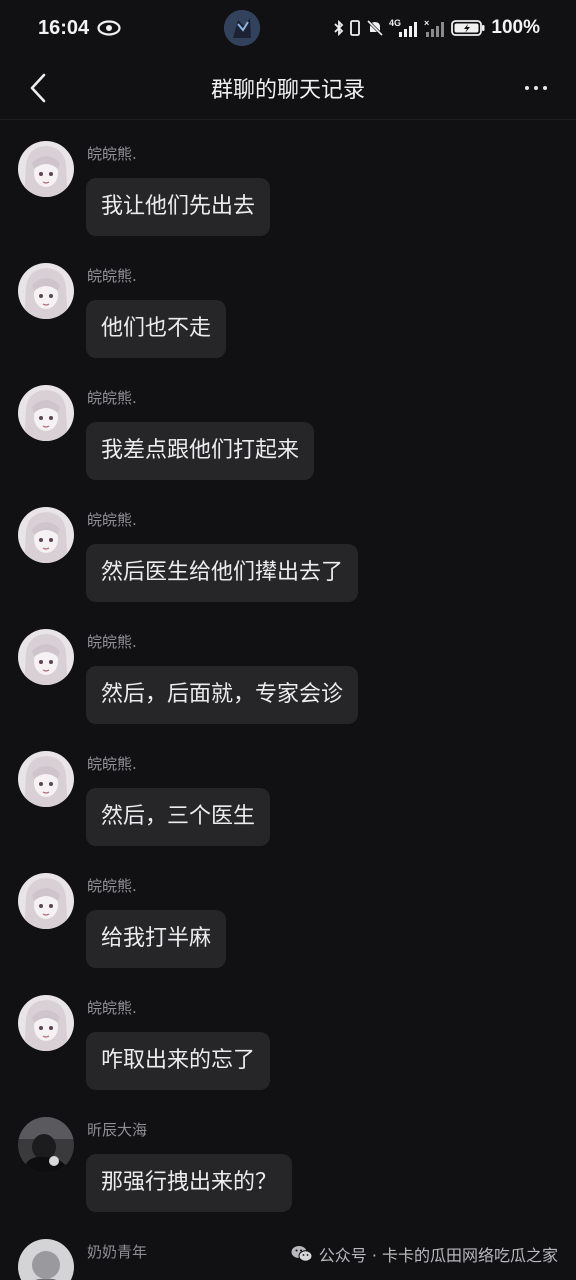  I want to click on wechat-icon, so click(302, 1254).